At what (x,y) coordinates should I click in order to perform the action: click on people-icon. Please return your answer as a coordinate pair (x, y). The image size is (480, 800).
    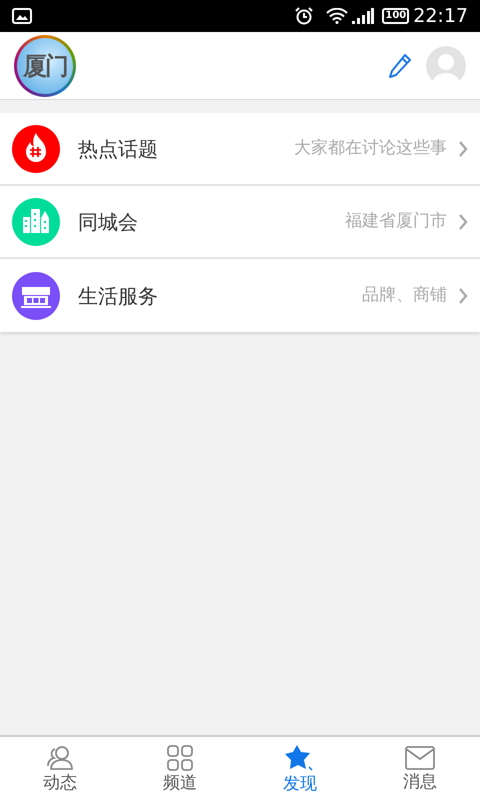
    Looking at the image, I should click on (60, 757).